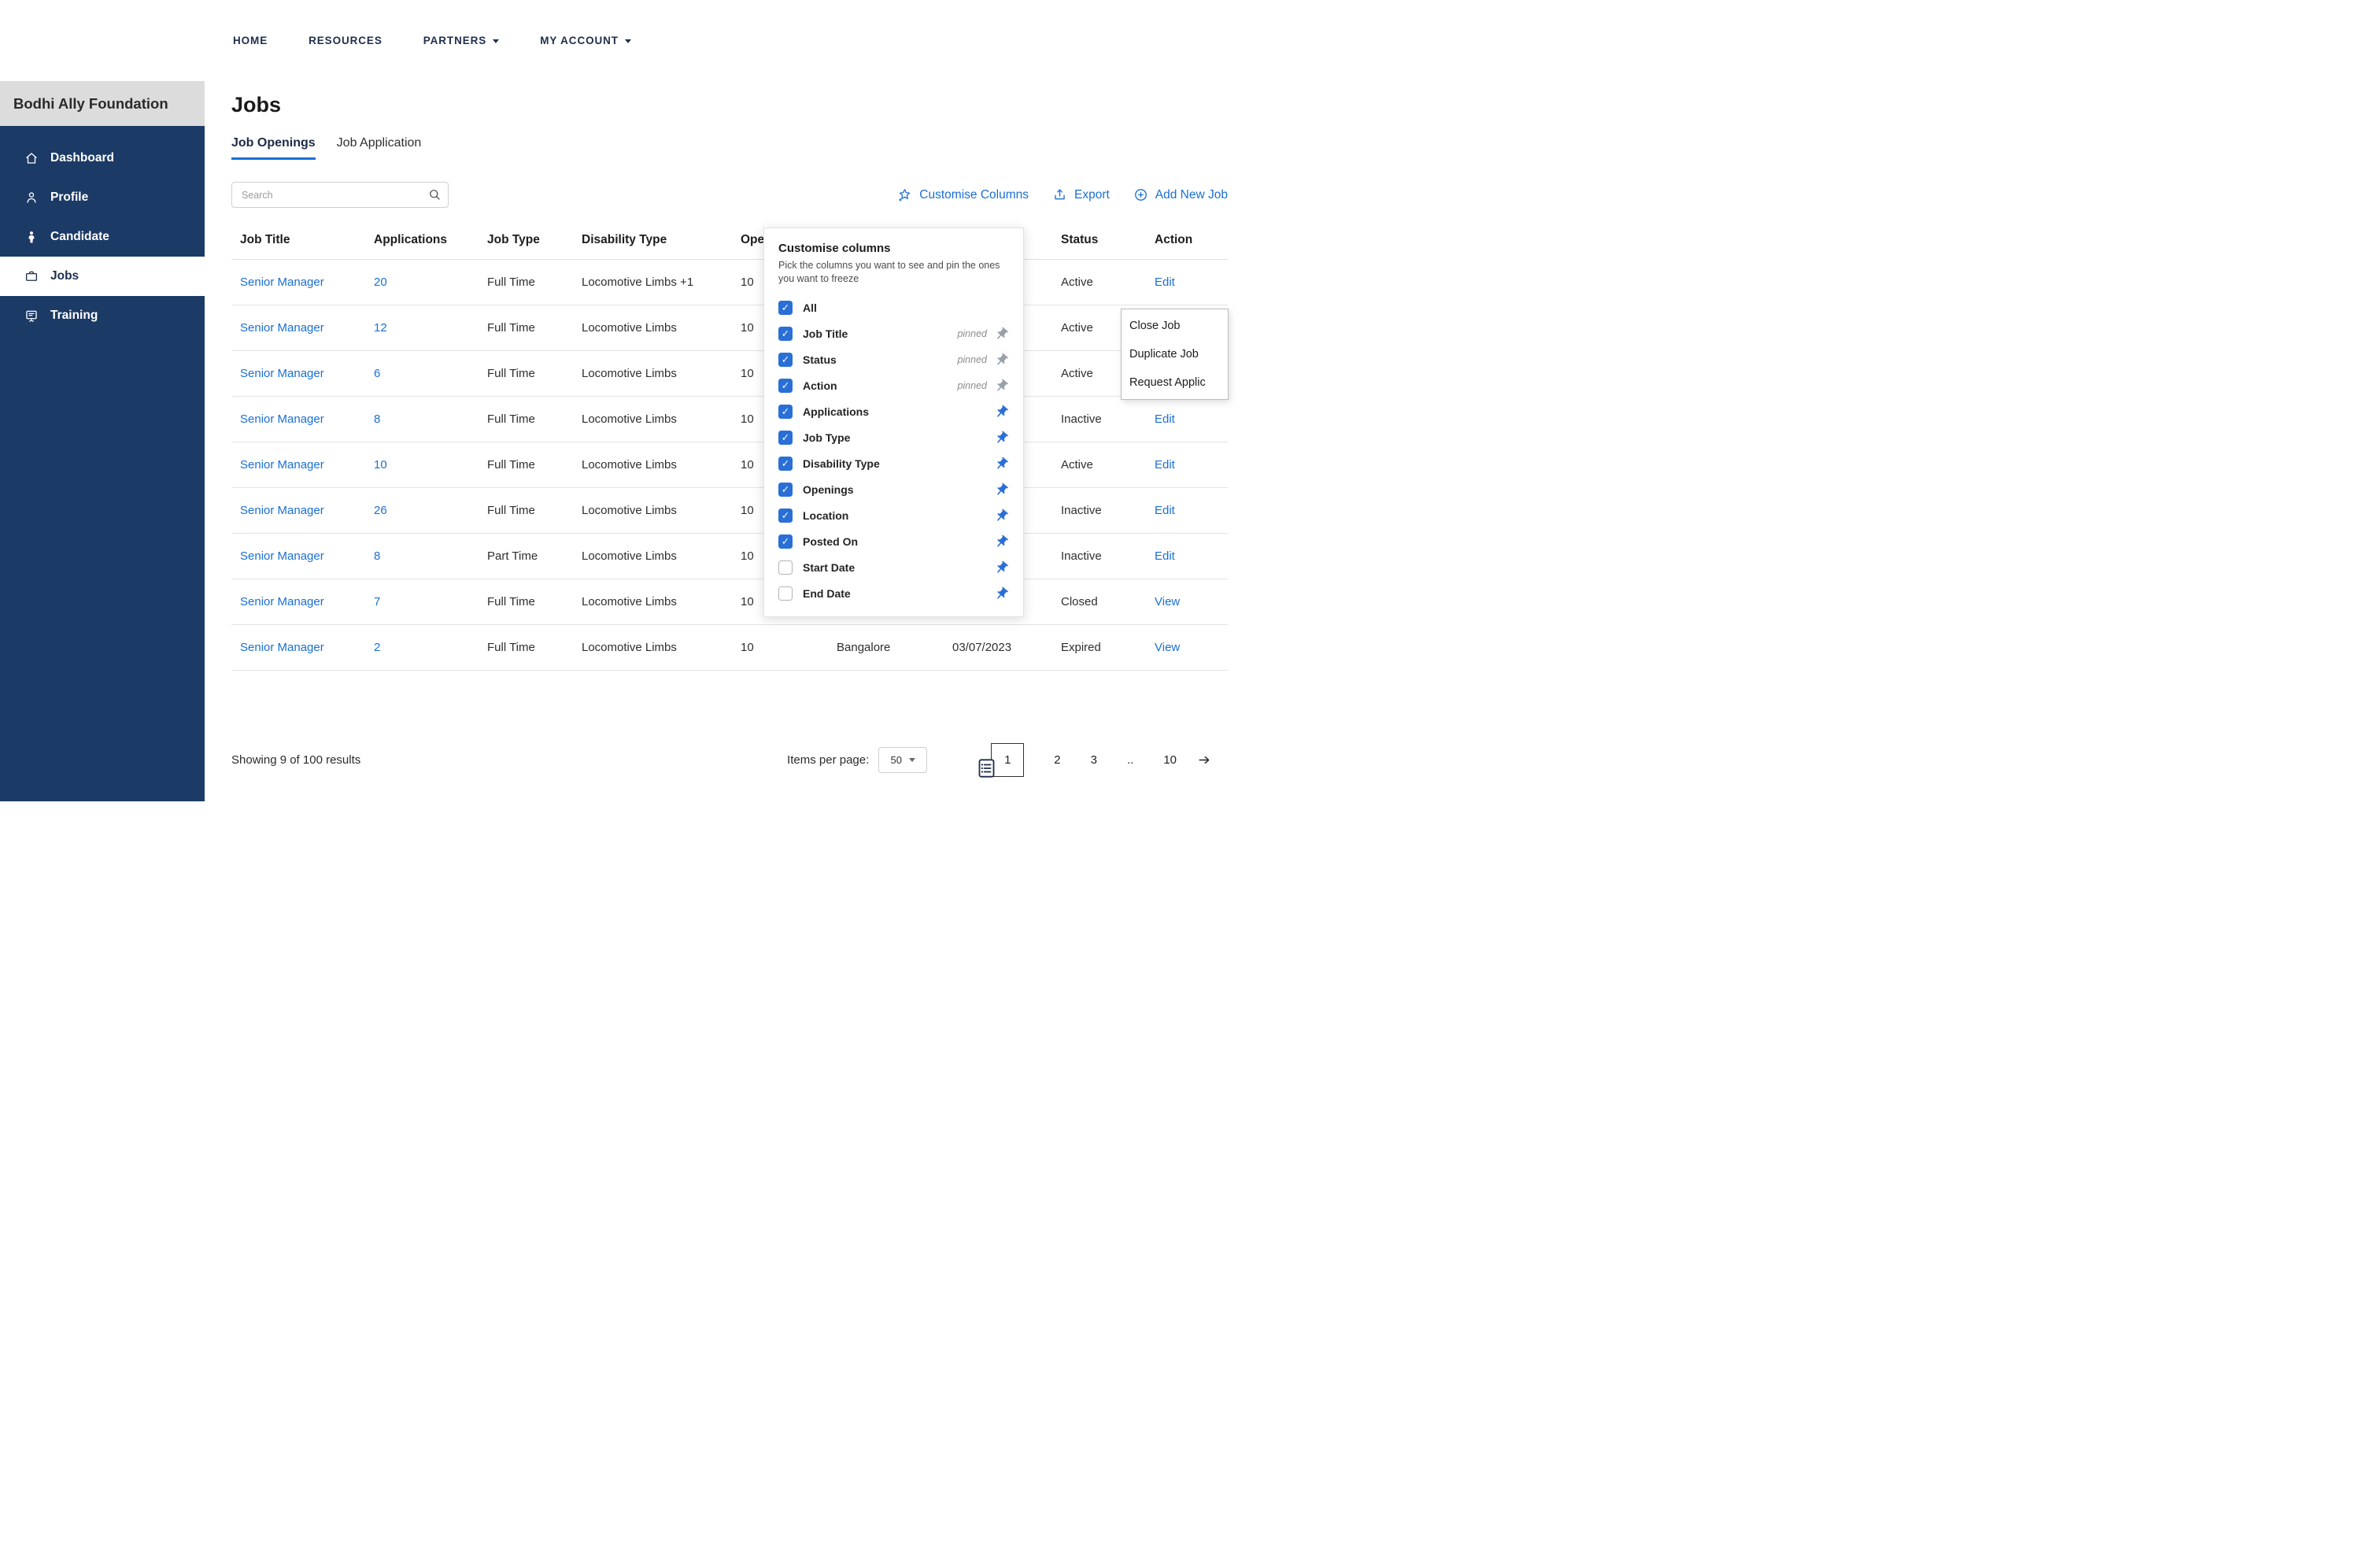 The height and width of the screenshot is (1546, 2380). What do you see at coordinates (102, 158) in the screenshot?
I see `sidebar-item-dashboard: Dashboard` at bounding box center [102, 158].